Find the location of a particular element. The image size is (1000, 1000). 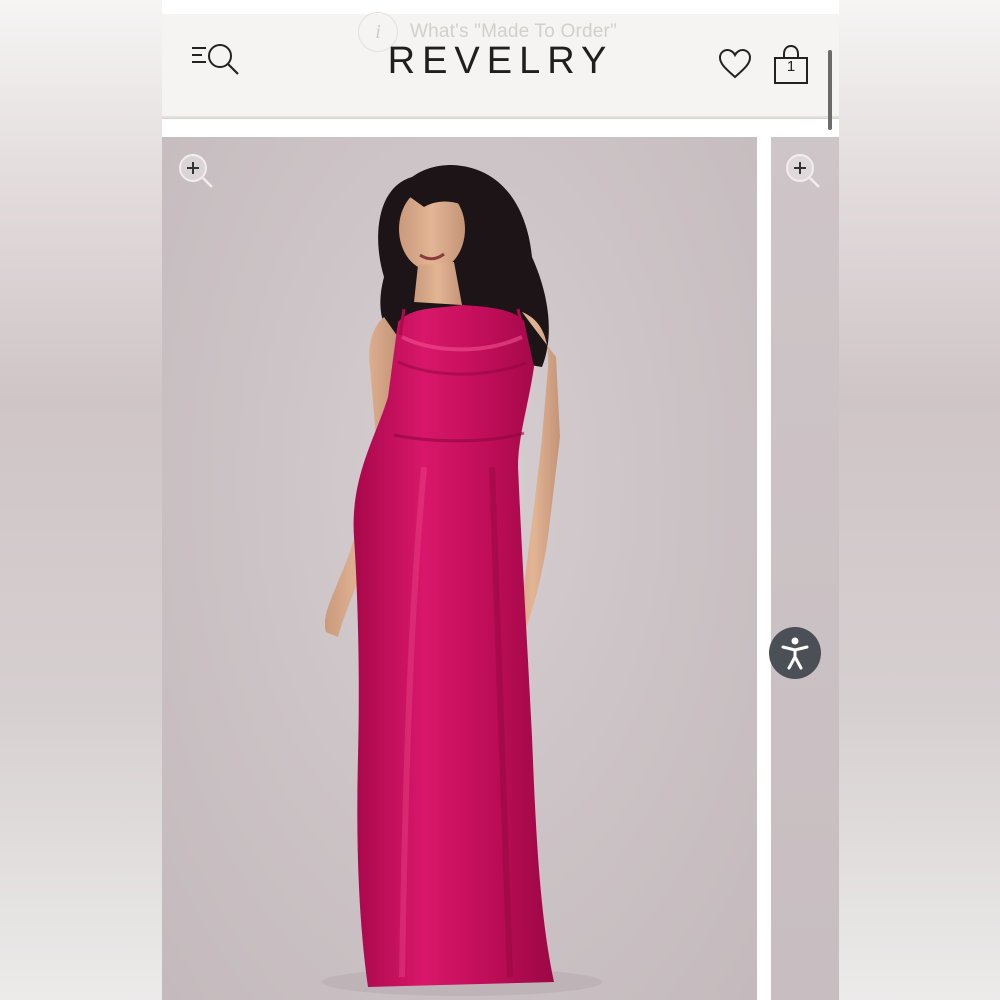

accessibility-icon is located at coordinates (795, 653).